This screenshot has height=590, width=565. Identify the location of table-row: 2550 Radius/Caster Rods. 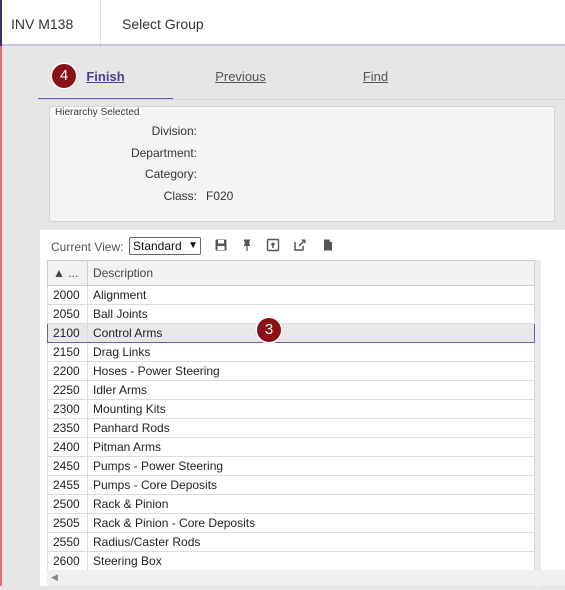
(291, 542).